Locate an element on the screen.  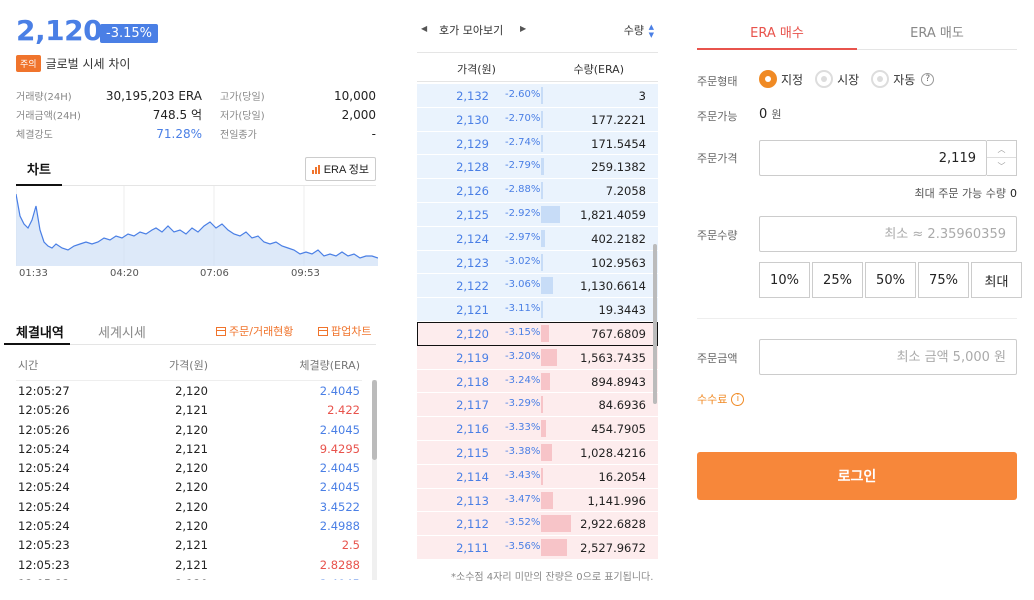
pct-buttons: 10% 25% 50% 75% 최대 is located at coordinates (891, 280).